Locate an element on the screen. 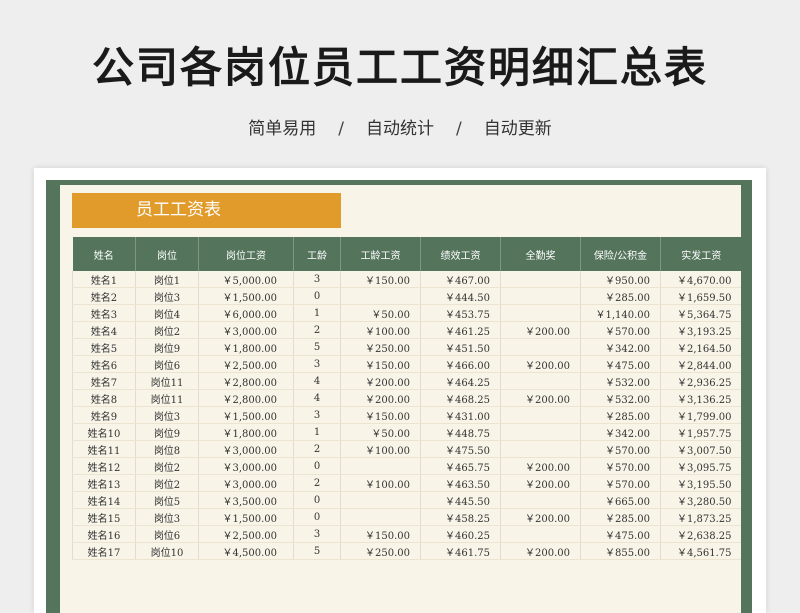  cell-seniority-pay: ￥250.00 is located at coordinates (380, 347).